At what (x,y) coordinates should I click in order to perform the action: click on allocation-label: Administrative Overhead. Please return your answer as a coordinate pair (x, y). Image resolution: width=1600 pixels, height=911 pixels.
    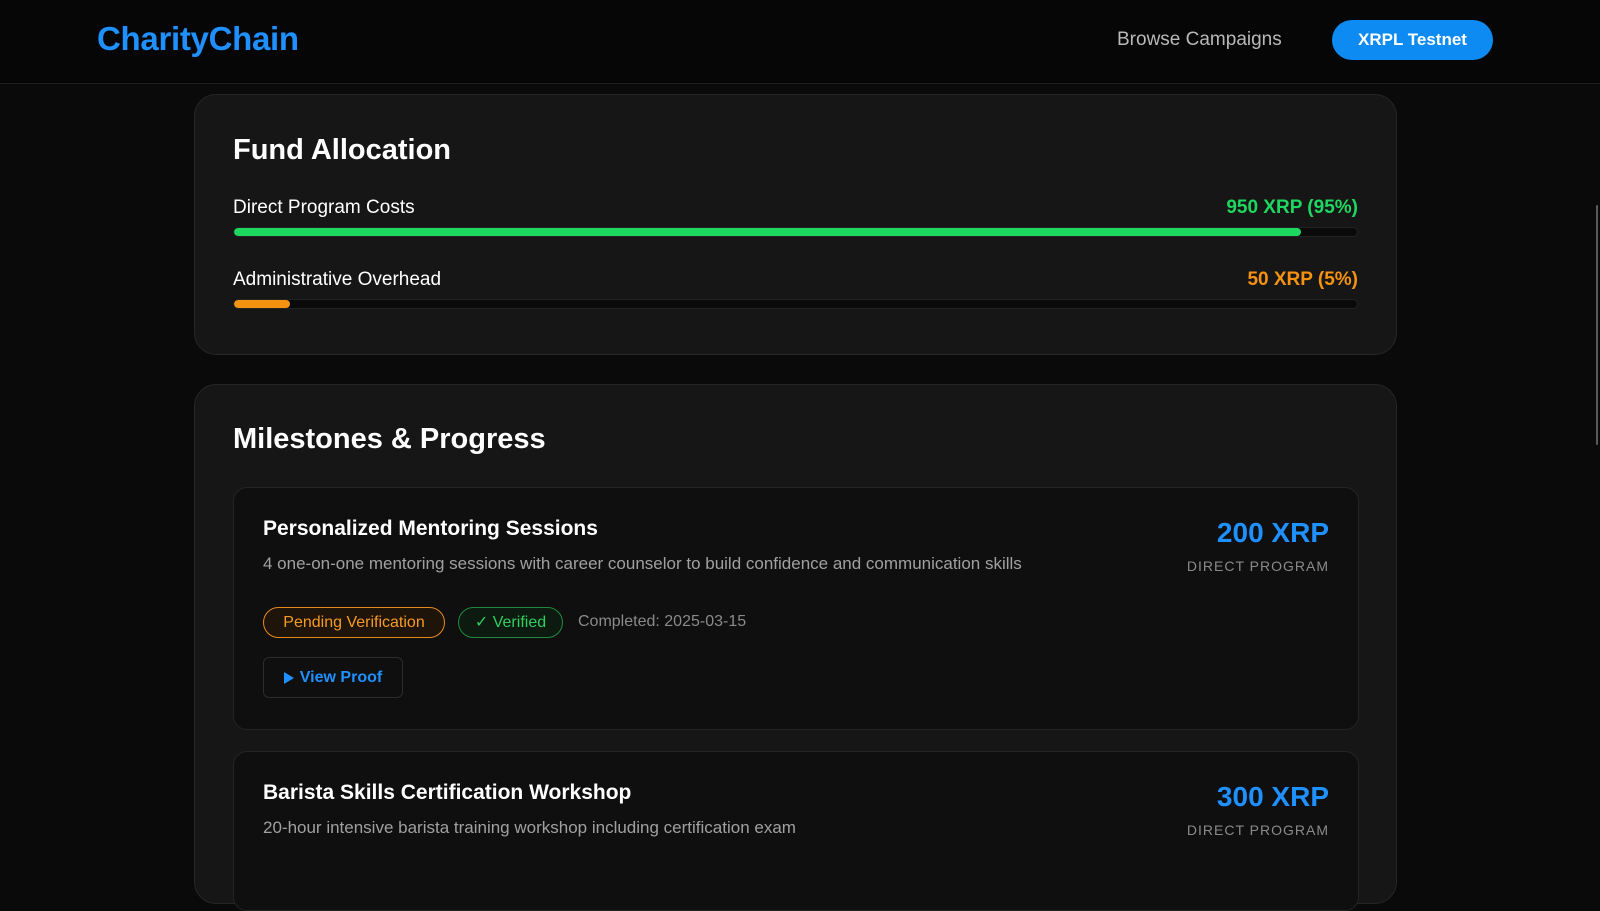
    Looking at the image, I should click on (337, 279).